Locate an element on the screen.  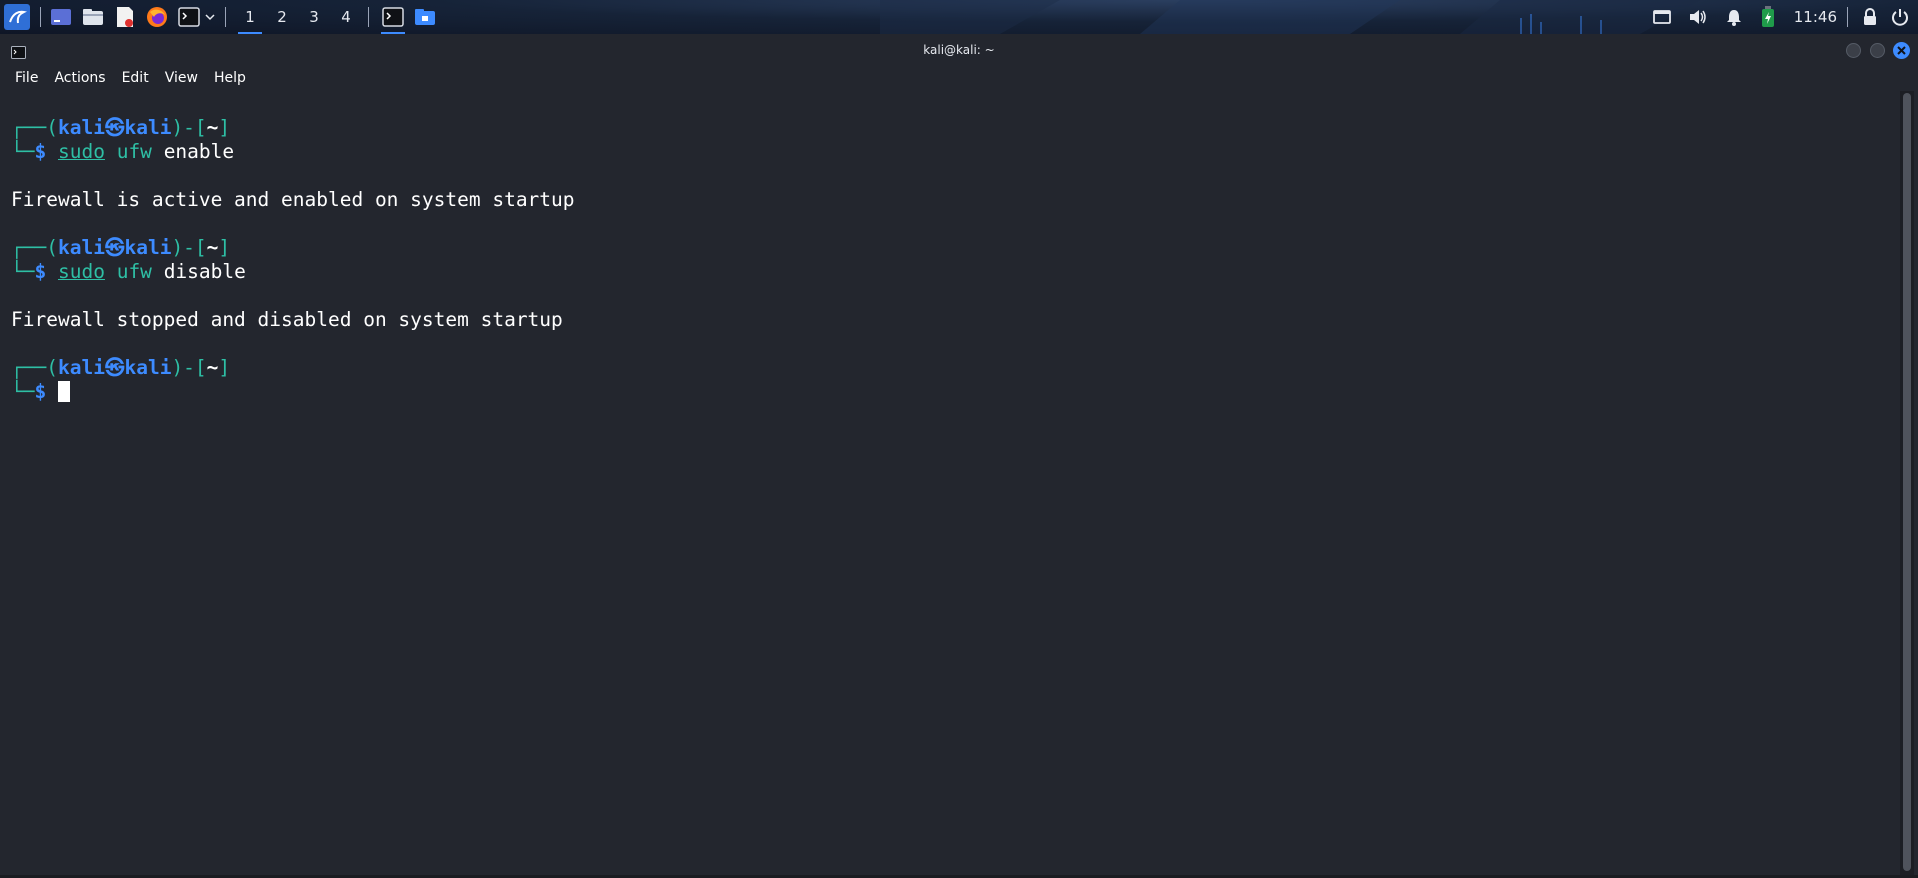
clock: 11:46 is located at coordinates (1815, 17).